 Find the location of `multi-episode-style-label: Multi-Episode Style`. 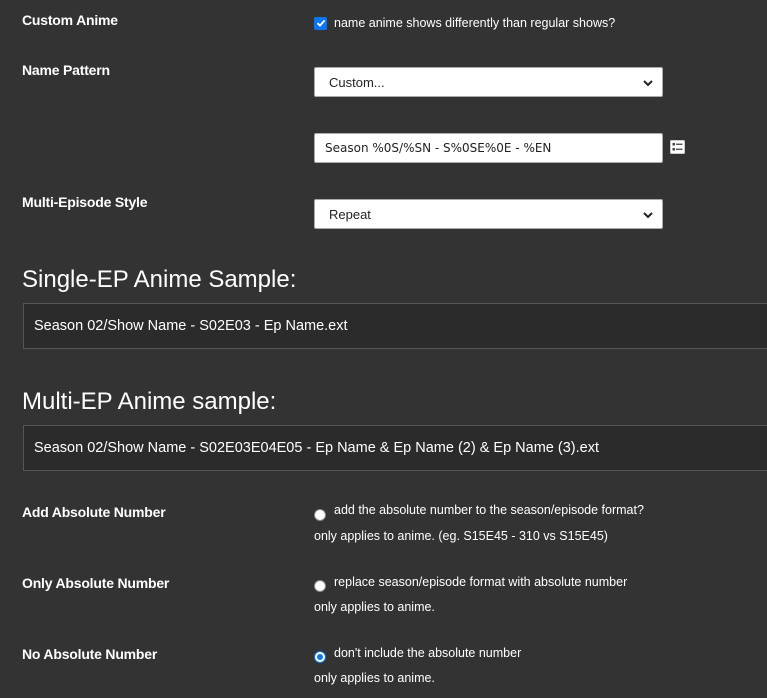

multi-episode-style-label: Multi-Episode Style is located at coordinates (85, 202).